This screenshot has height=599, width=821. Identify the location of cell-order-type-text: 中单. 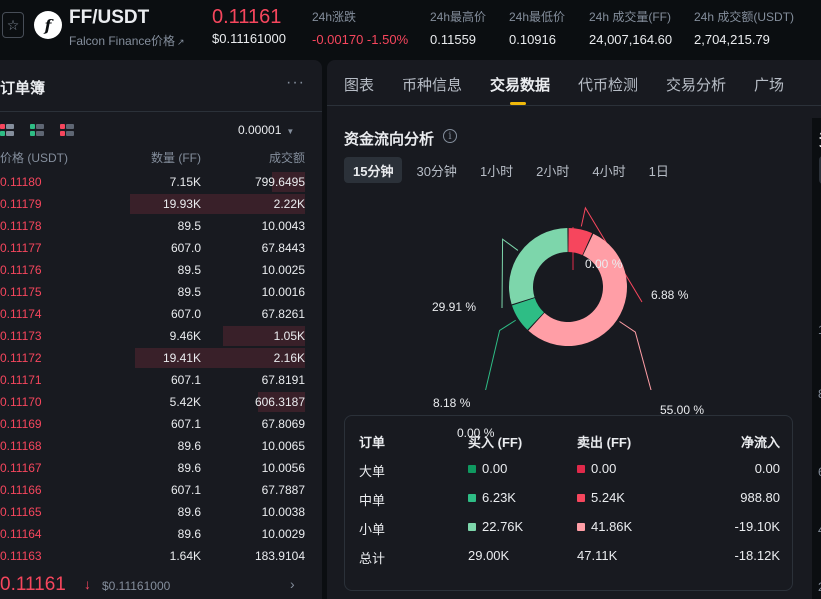
(372, 500).